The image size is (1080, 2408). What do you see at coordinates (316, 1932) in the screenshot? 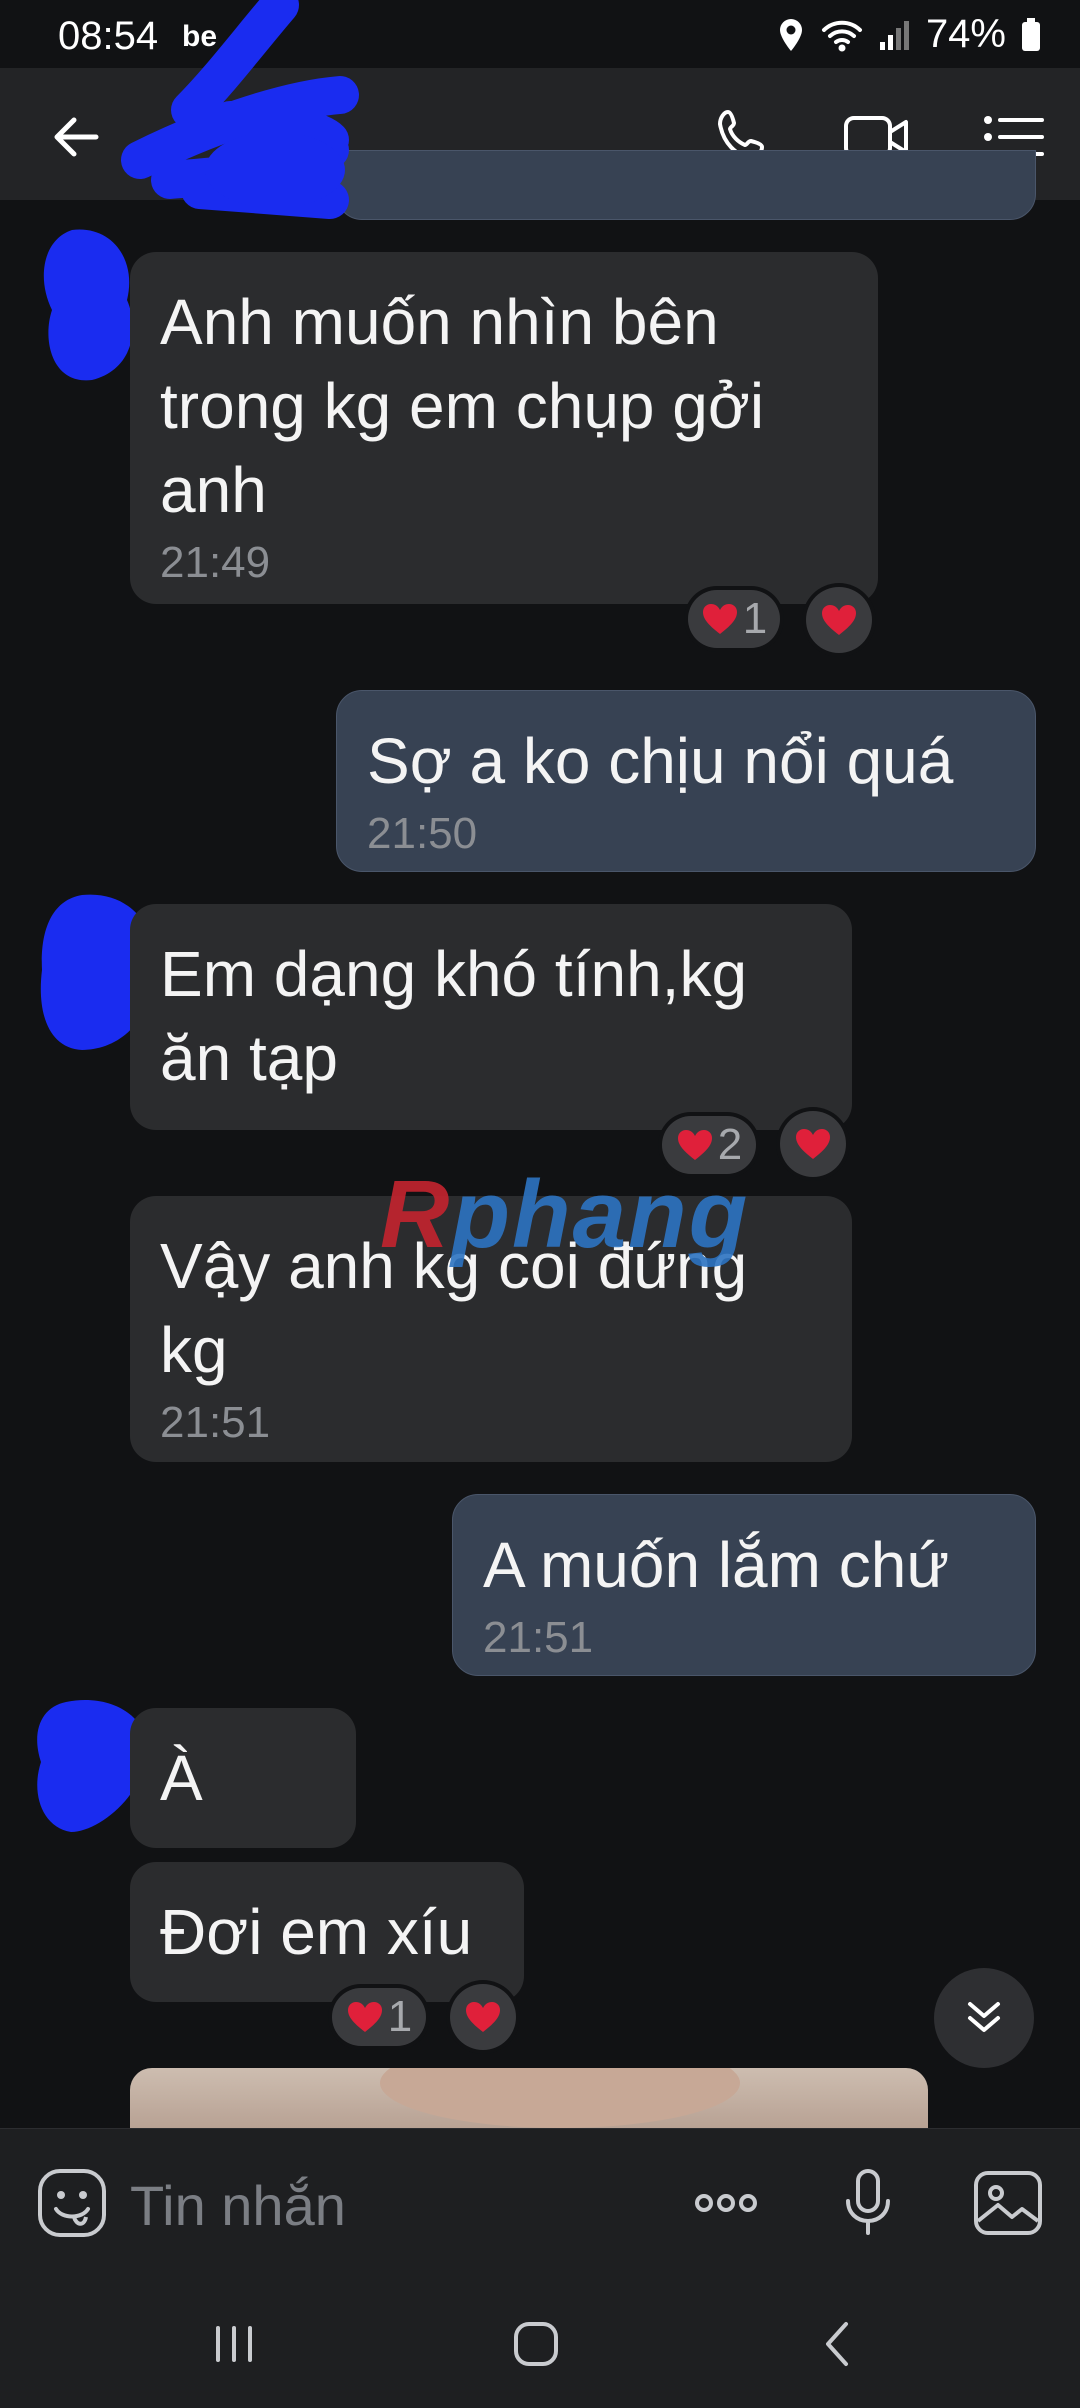
I see `message-text: Đơi em xíu` at bounding box center [316, 1932].